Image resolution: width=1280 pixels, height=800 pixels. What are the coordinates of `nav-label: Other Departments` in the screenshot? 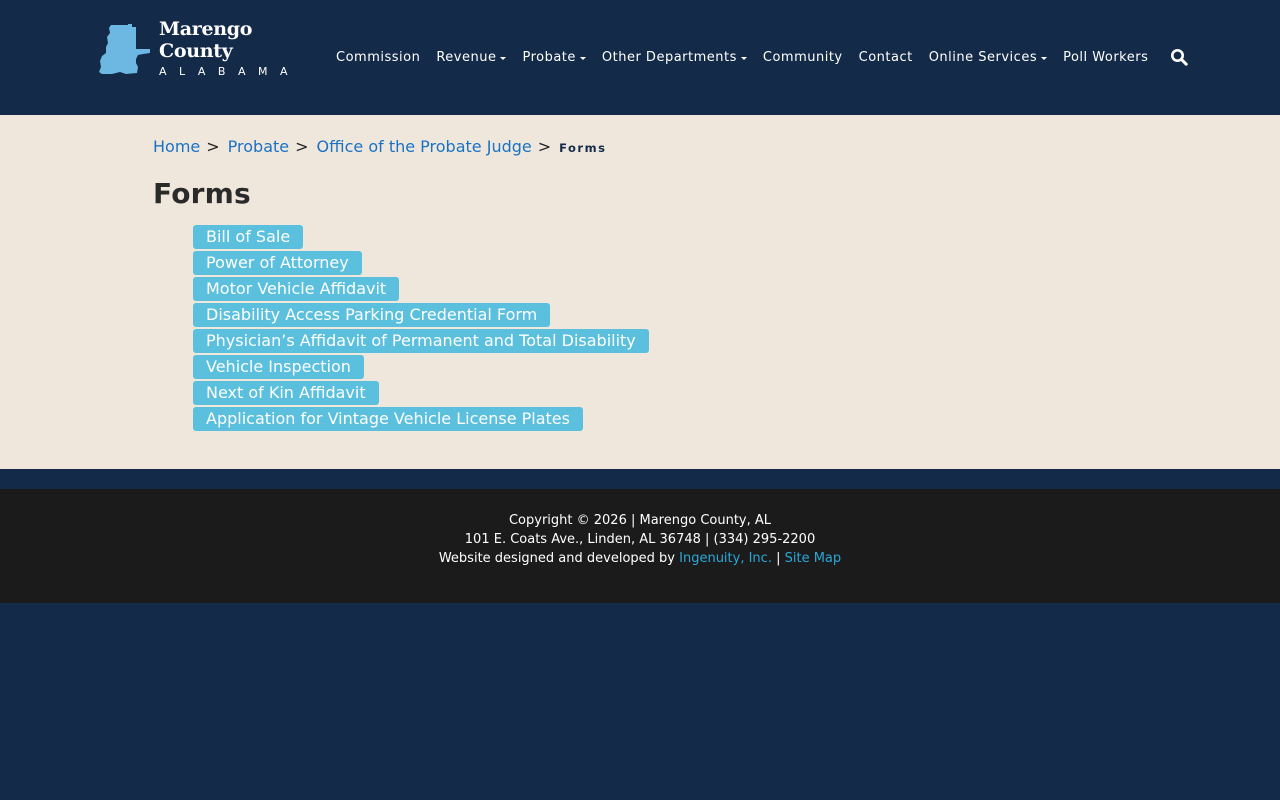 It's located at (669, 57).